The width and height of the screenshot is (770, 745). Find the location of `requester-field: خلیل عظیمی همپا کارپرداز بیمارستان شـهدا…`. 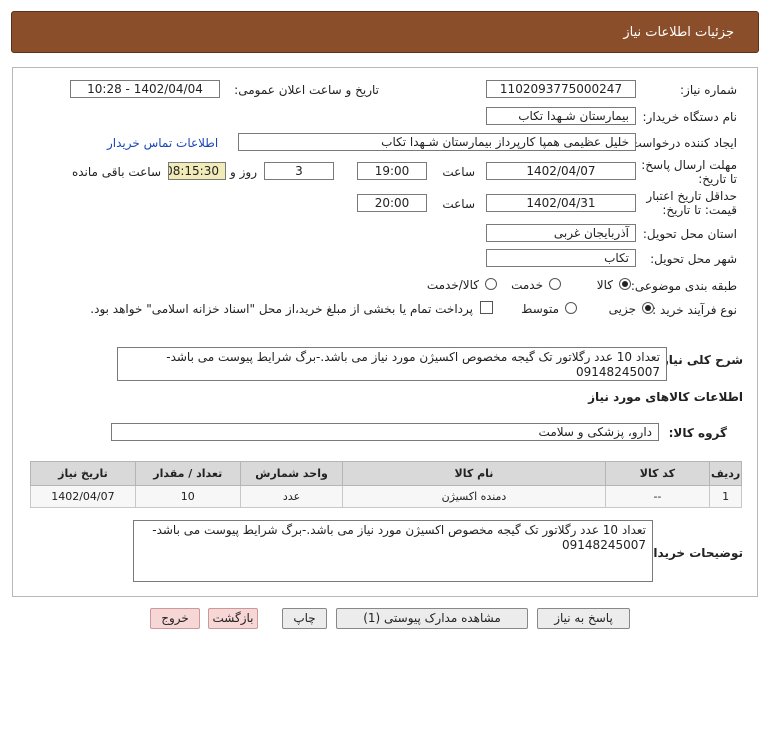

requester-field: خلیل عظیمی همپا کارپرداز بیمارستان شـهدا… is located at coordinates (437, 142).